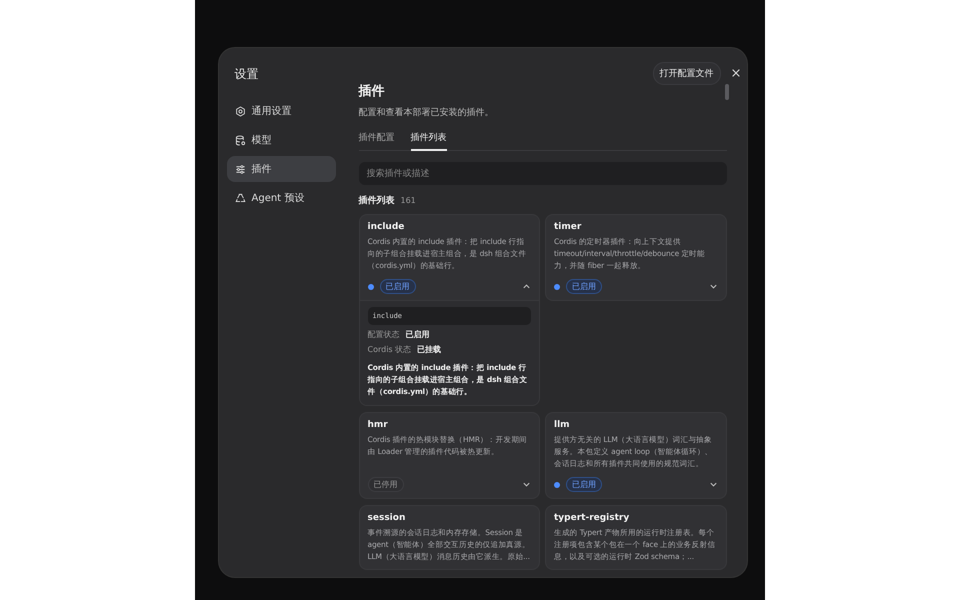 This screenshot has height=600, width=960. What do you see at coordinates (281, 140) in the screenshot?
I see `sidebar-item: 模型` at bounding box center [281, 140].